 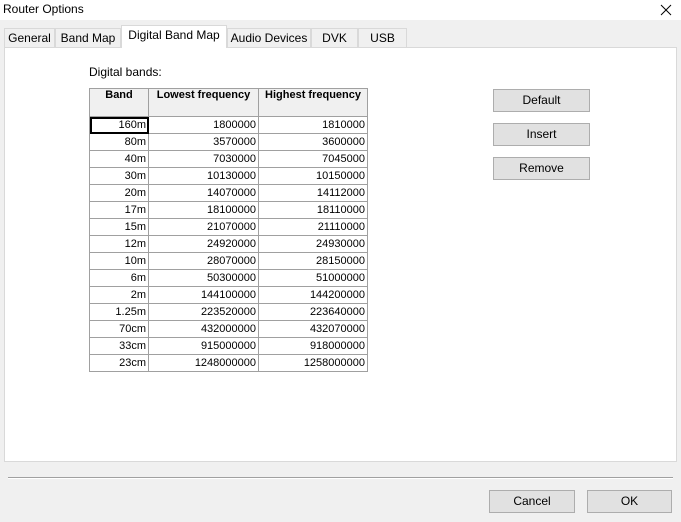 What do you see at coordinates (203, 102) in the screenshot?
I see `column-header-lowest-frequency: Lowest frequency` at bounding box center [203, 102].